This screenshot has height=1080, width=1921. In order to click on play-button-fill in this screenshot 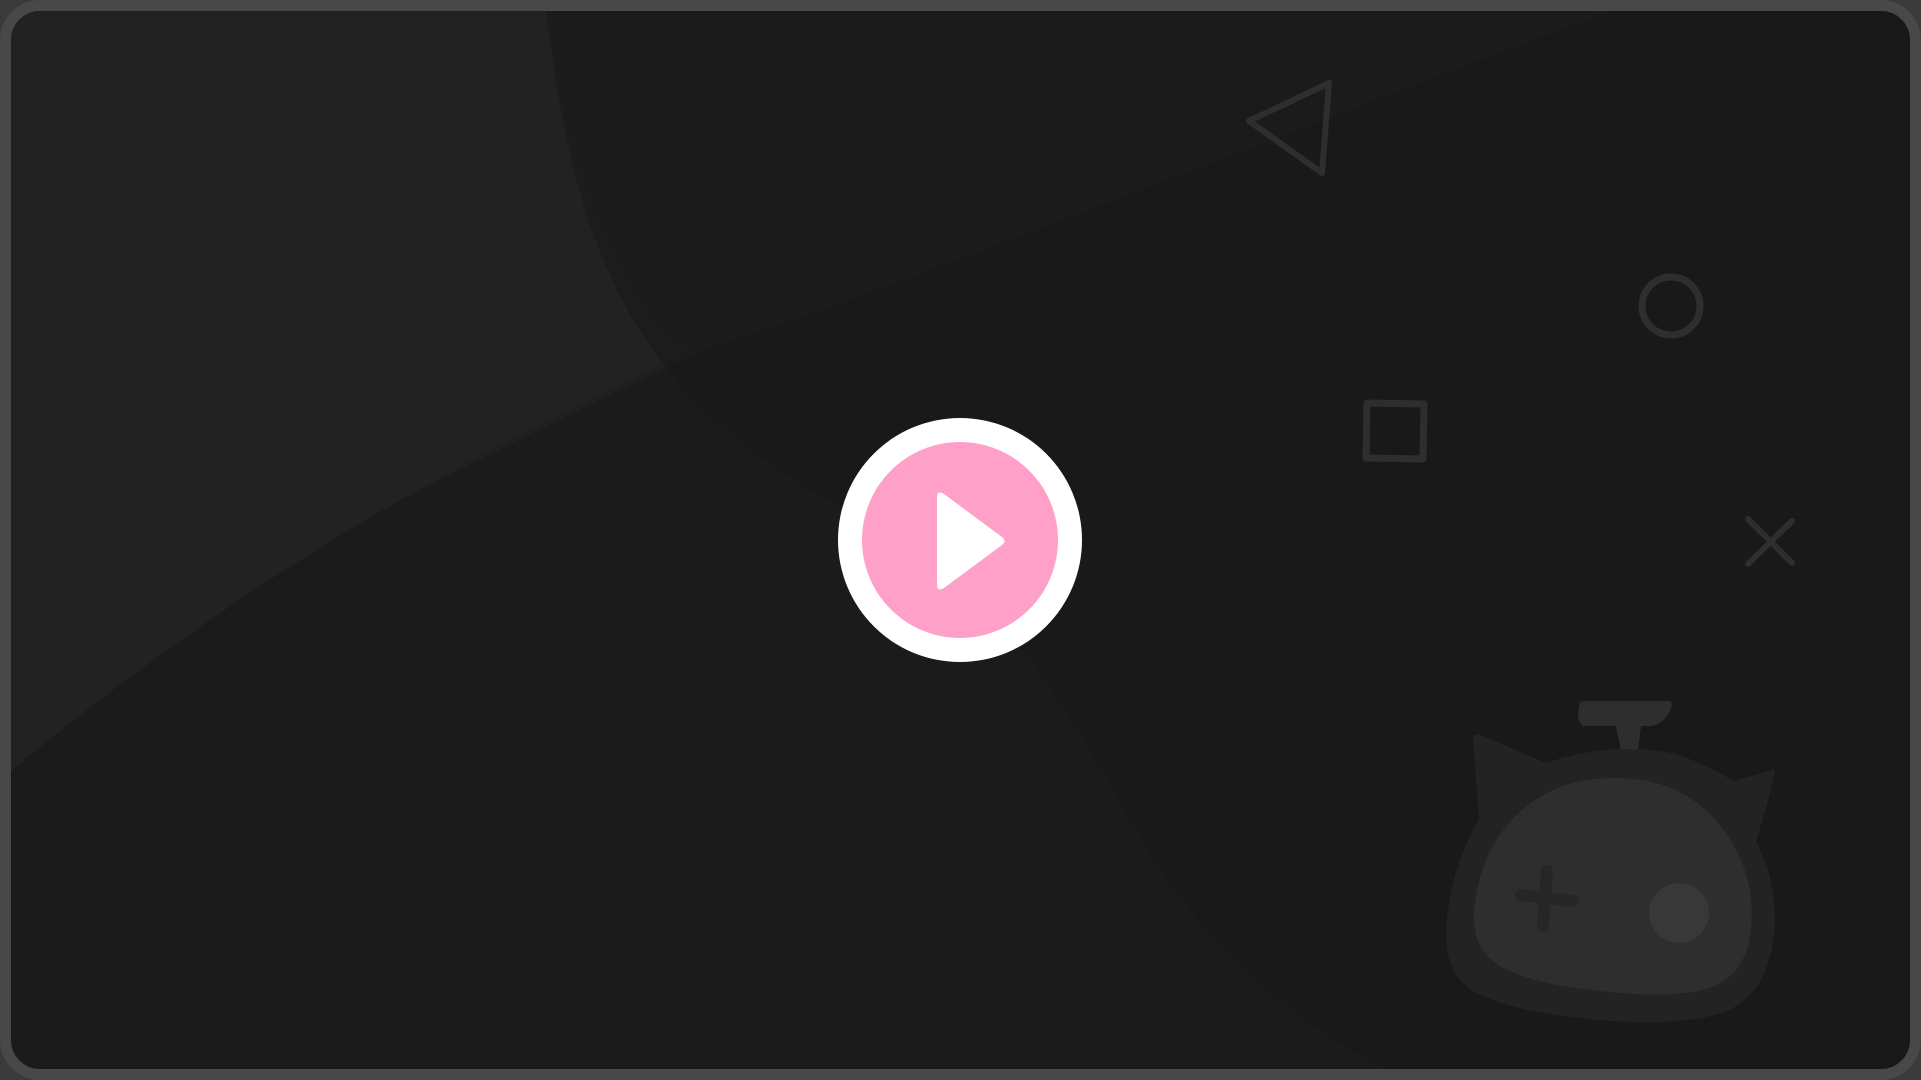, I will do `click(960, 540)`.